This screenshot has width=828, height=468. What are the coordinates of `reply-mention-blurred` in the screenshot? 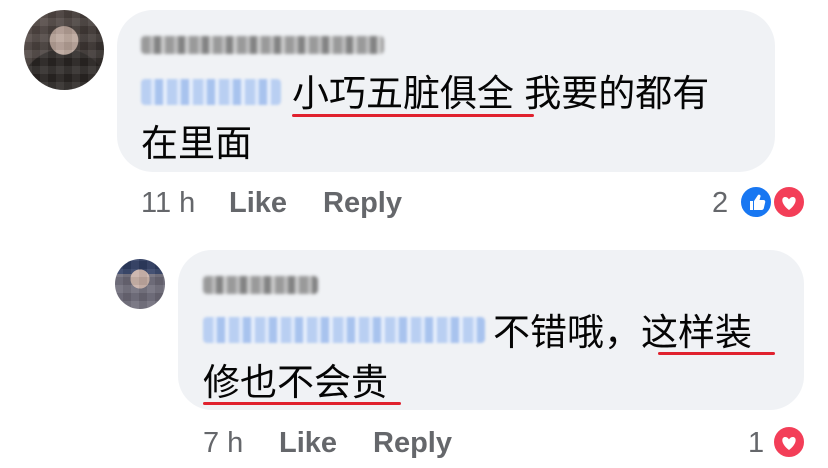 It's located at (344, 330).